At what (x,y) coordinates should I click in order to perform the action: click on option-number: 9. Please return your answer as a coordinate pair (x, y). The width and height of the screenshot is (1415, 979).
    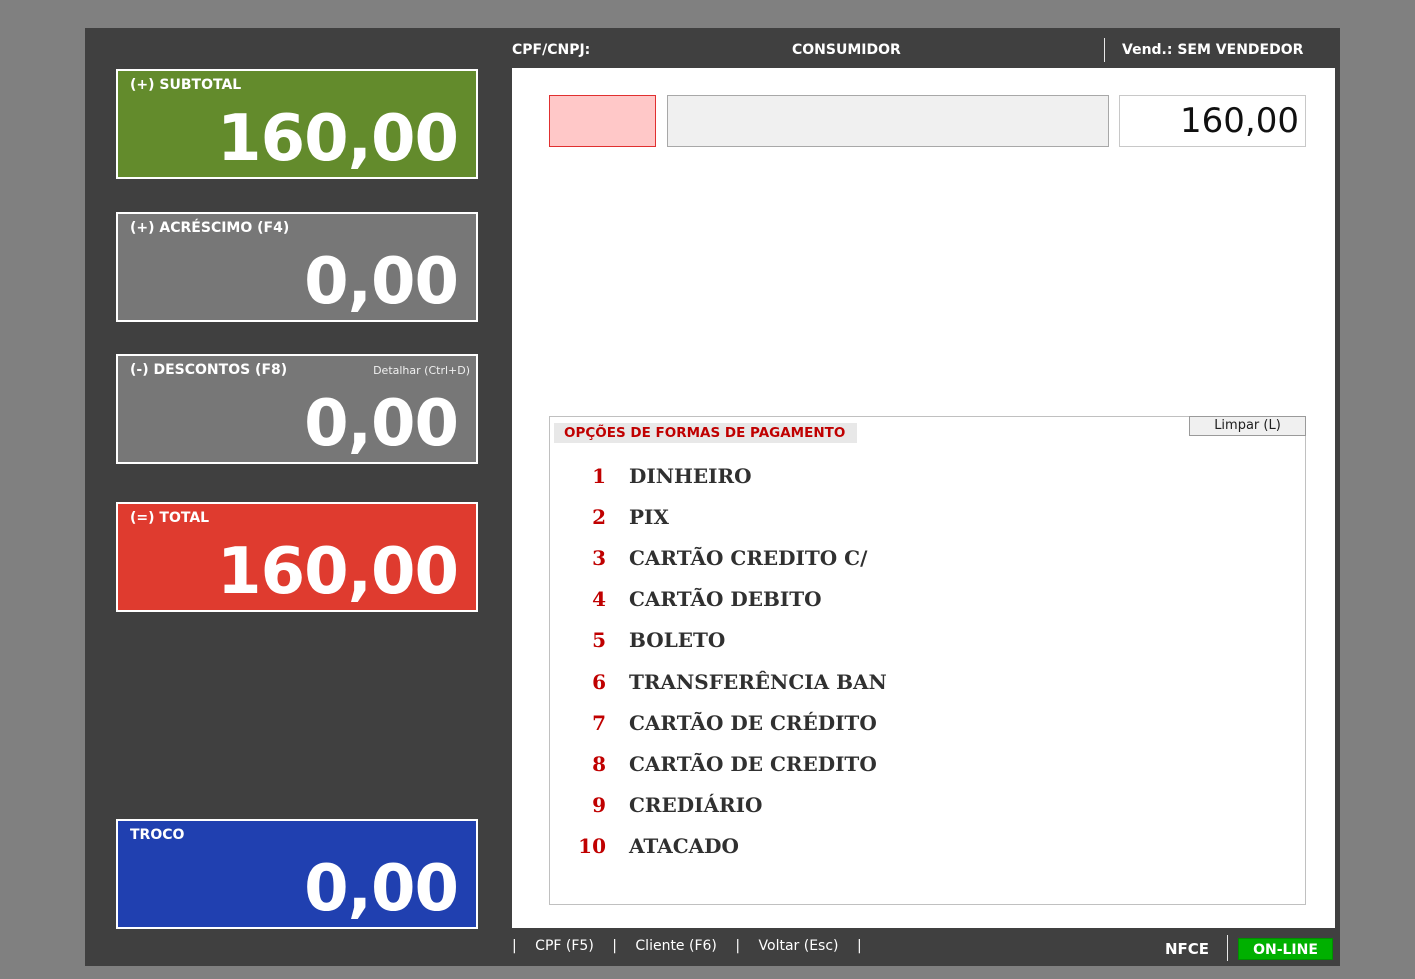
    Looking at the image, I should click on (599, 805).